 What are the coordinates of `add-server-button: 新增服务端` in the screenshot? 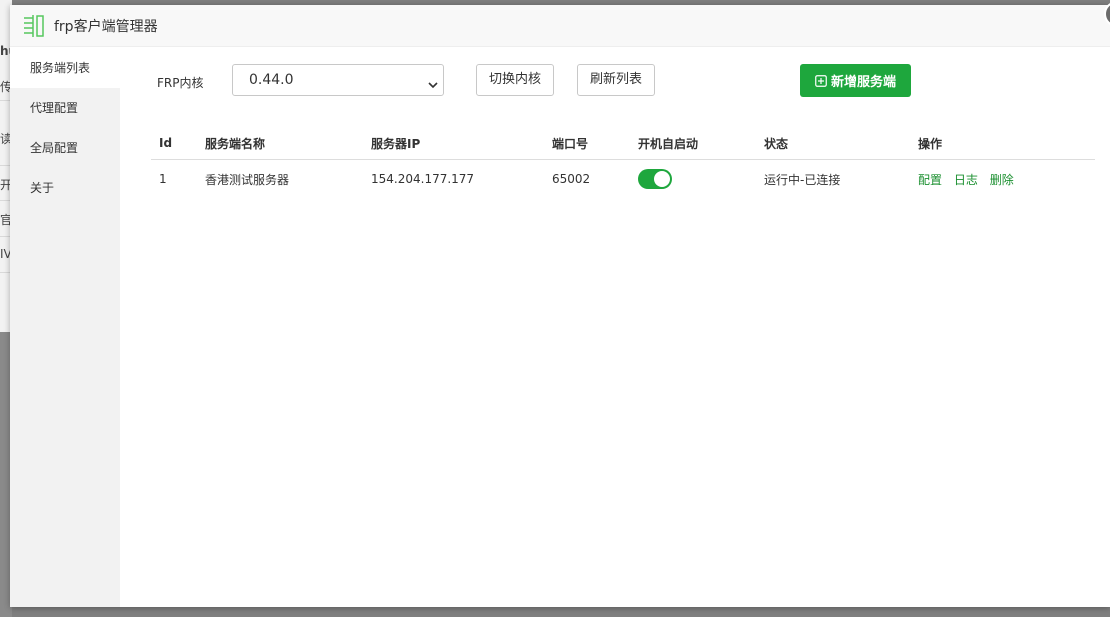 It's located at (855, 80).